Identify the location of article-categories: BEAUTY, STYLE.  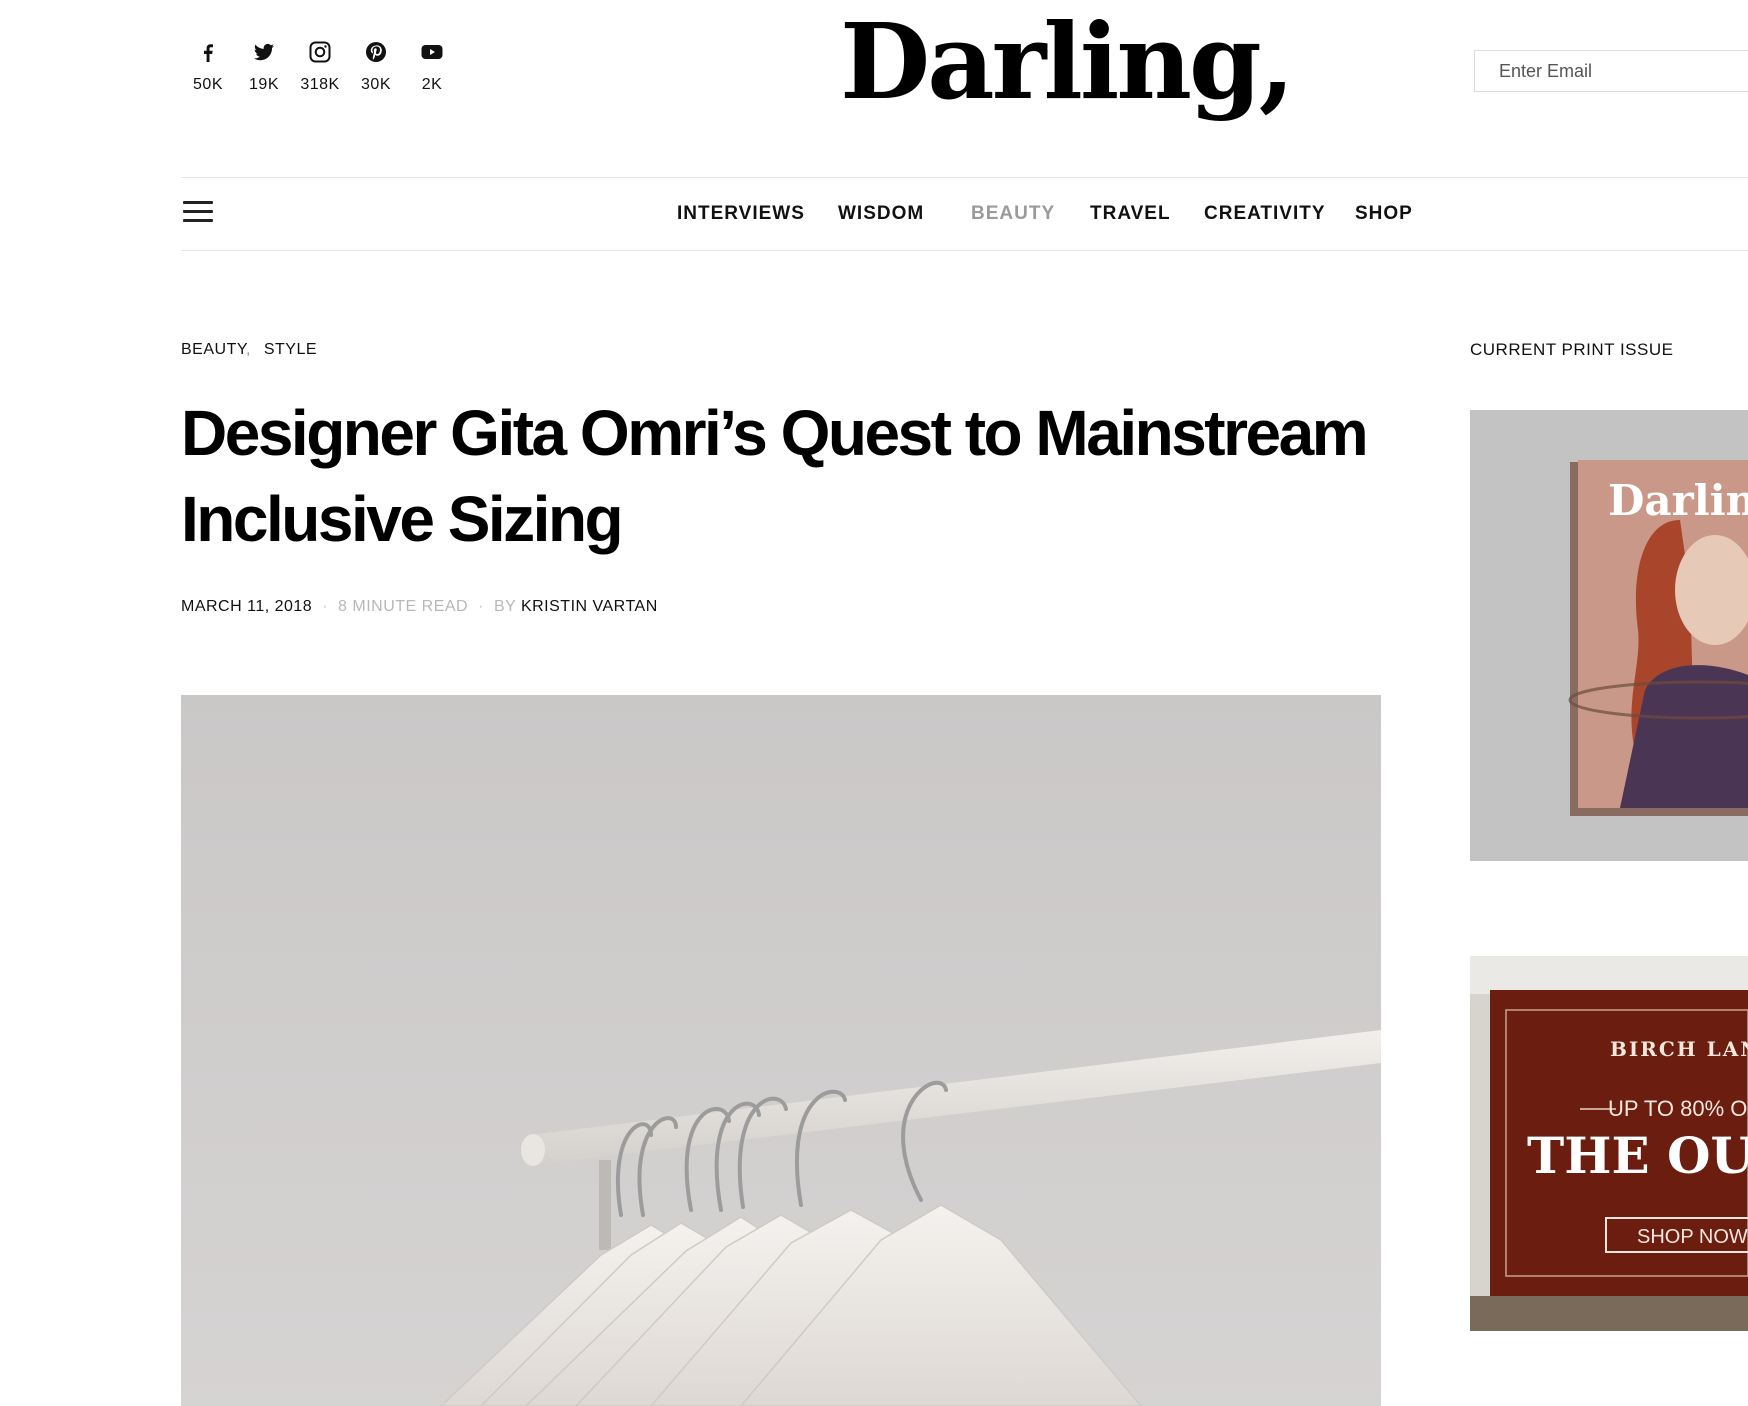
(249, 350).